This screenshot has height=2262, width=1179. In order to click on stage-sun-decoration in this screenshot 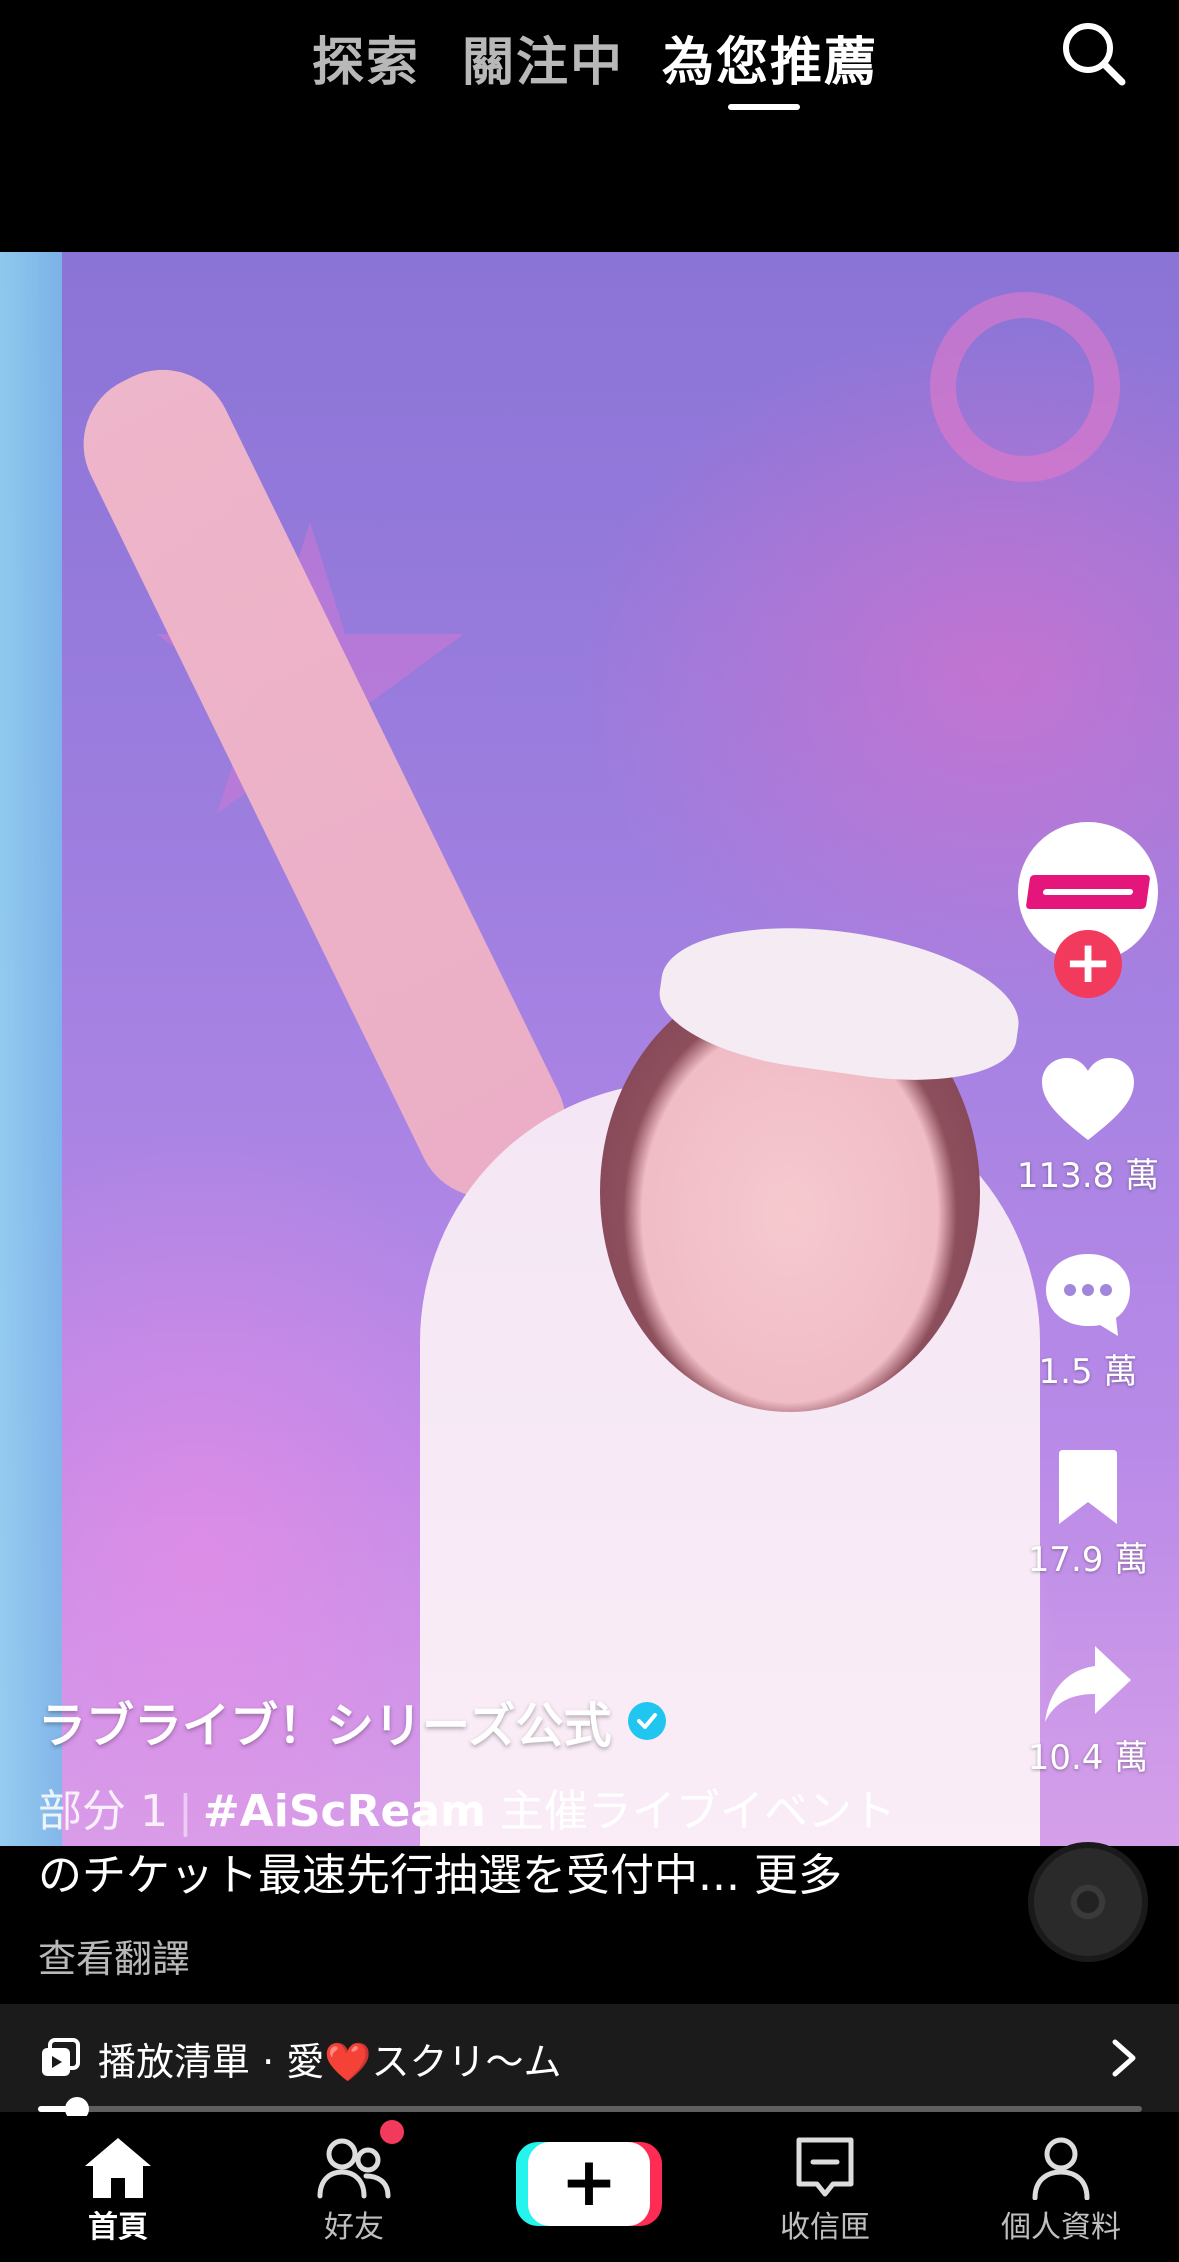, I will do `click(1025, 387)`.